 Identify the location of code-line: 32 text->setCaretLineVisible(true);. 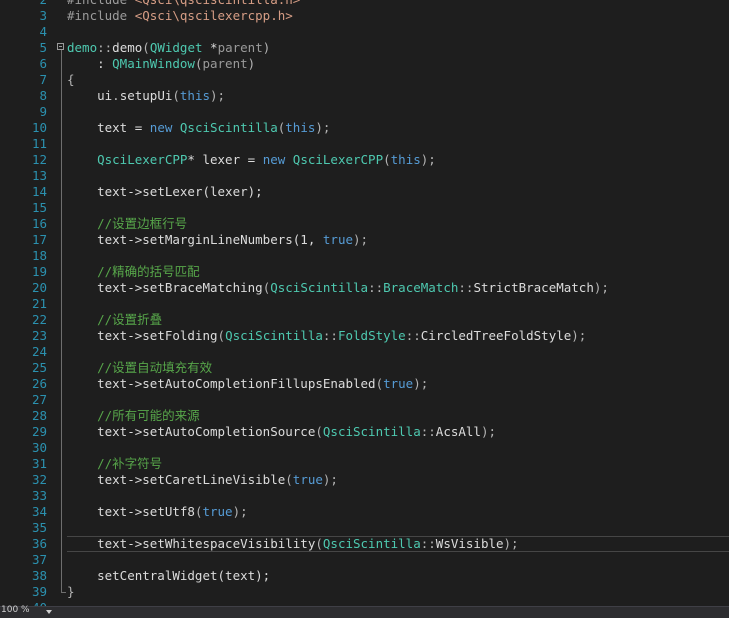
(364, 480).